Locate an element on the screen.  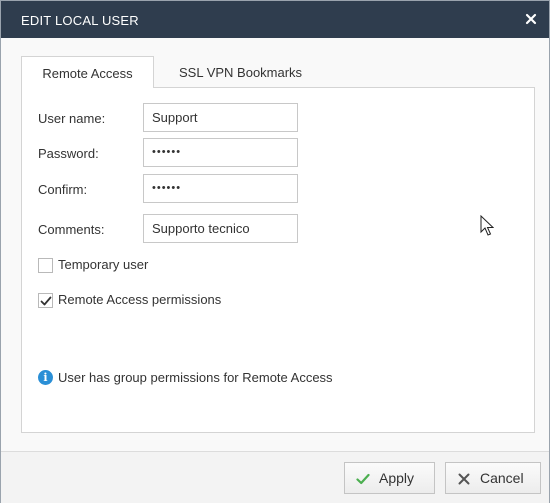
remote-access-permissions-label: Remote Access permissions is located at coordinates (139, 299).